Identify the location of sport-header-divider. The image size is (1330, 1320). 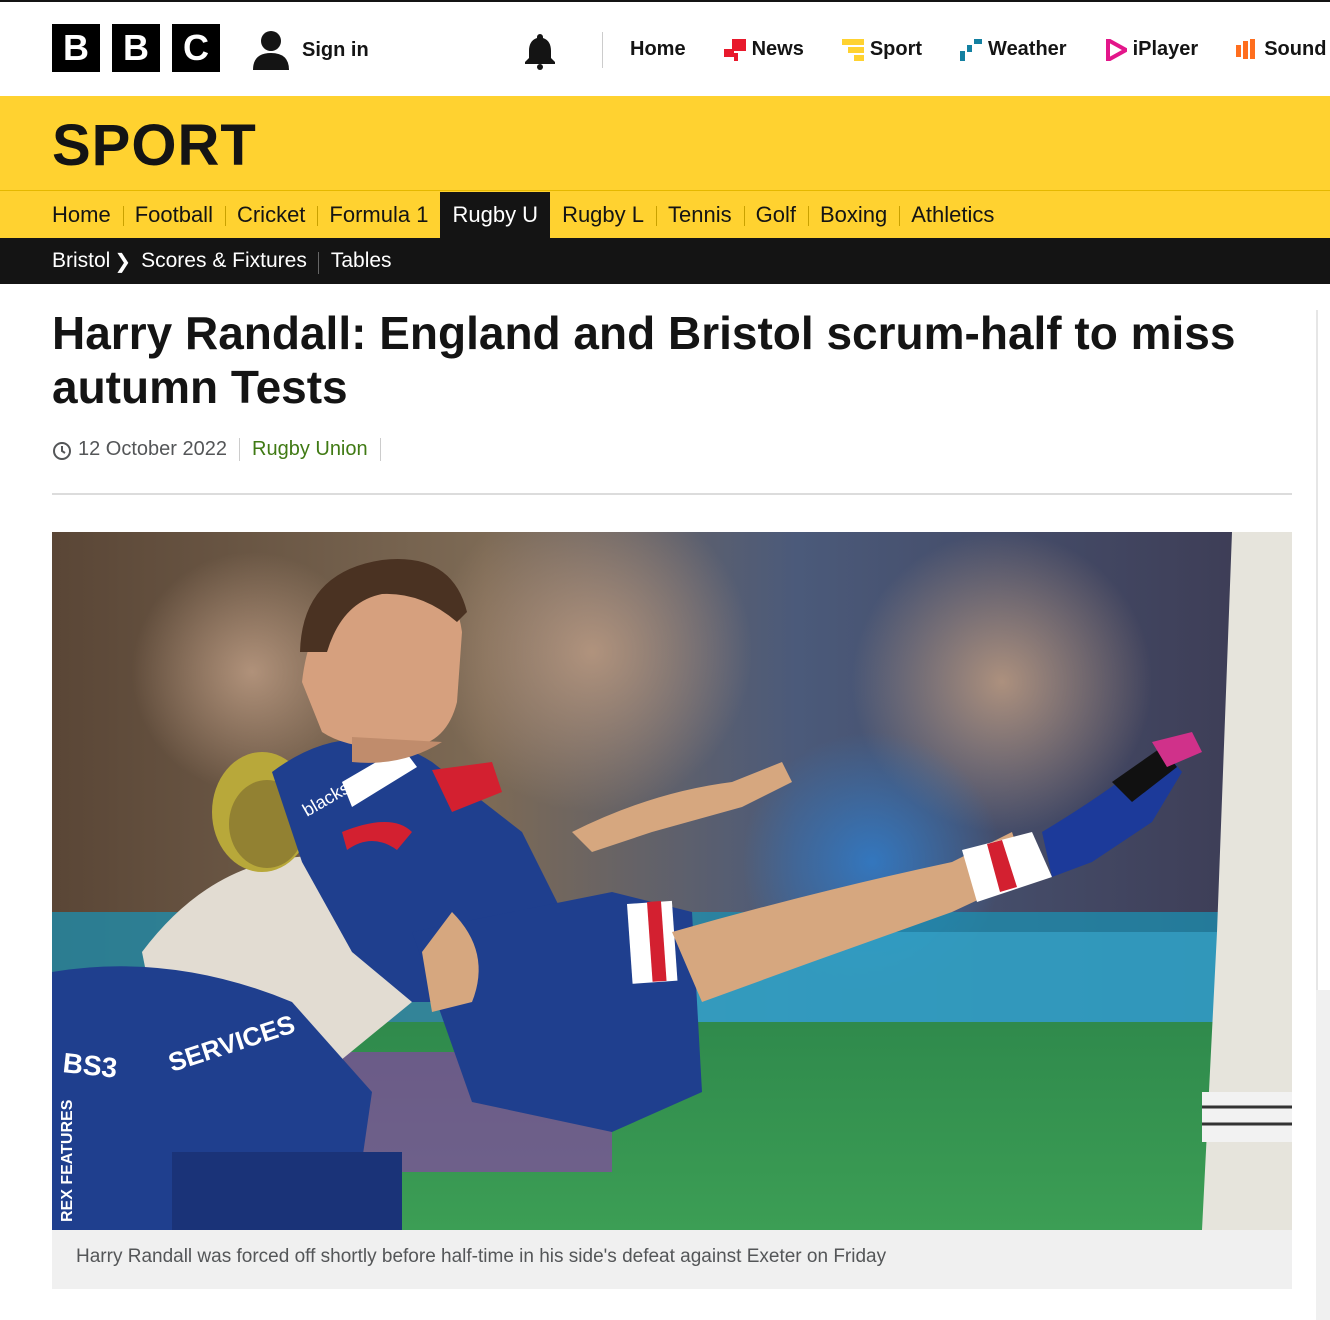
(665, 190).